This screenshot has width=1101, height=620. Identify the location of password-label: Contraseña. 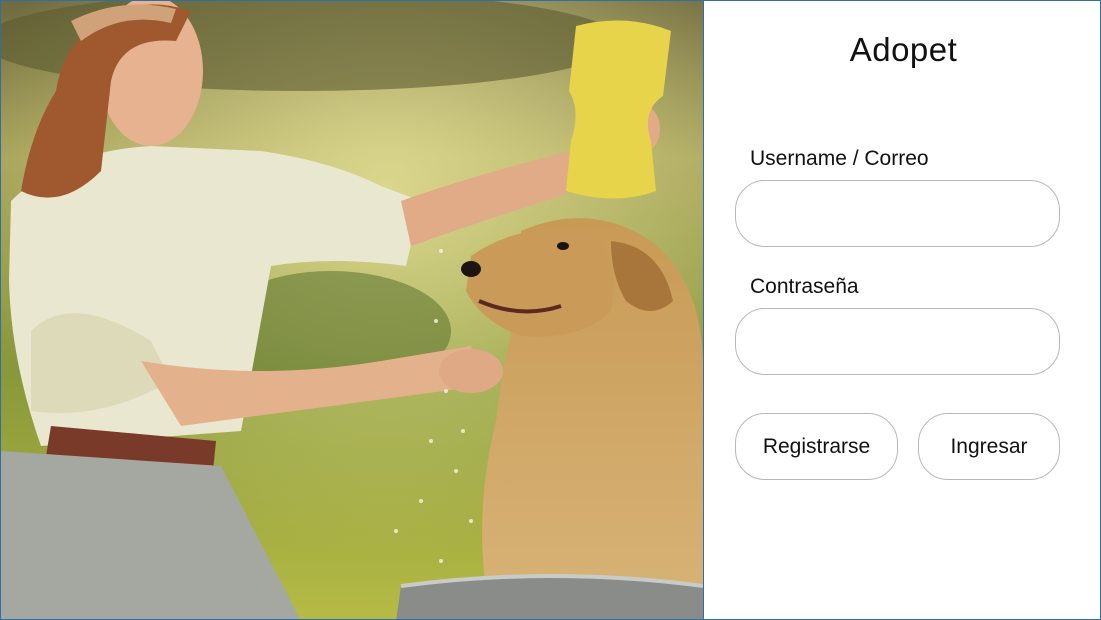
(804, 286).